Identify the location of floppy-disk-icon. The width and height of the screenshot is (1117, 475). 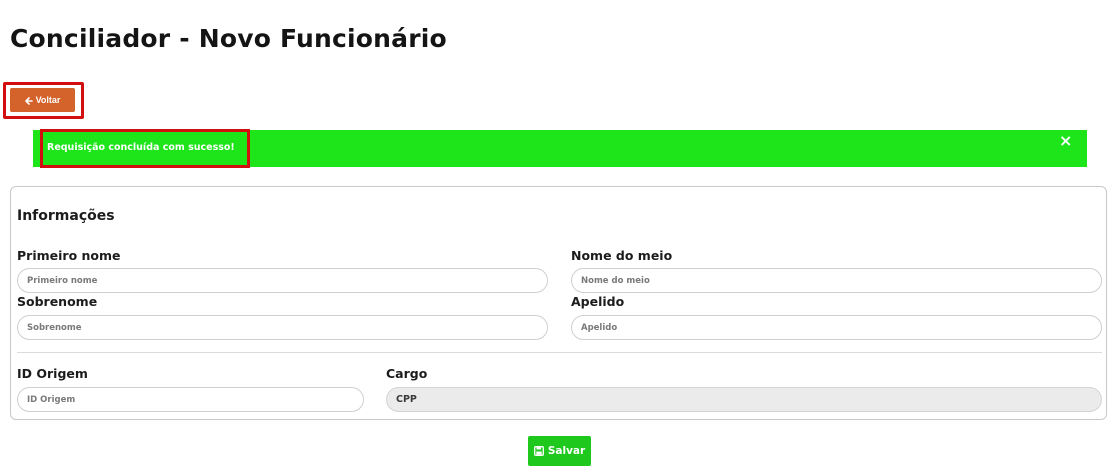
(538, 451).